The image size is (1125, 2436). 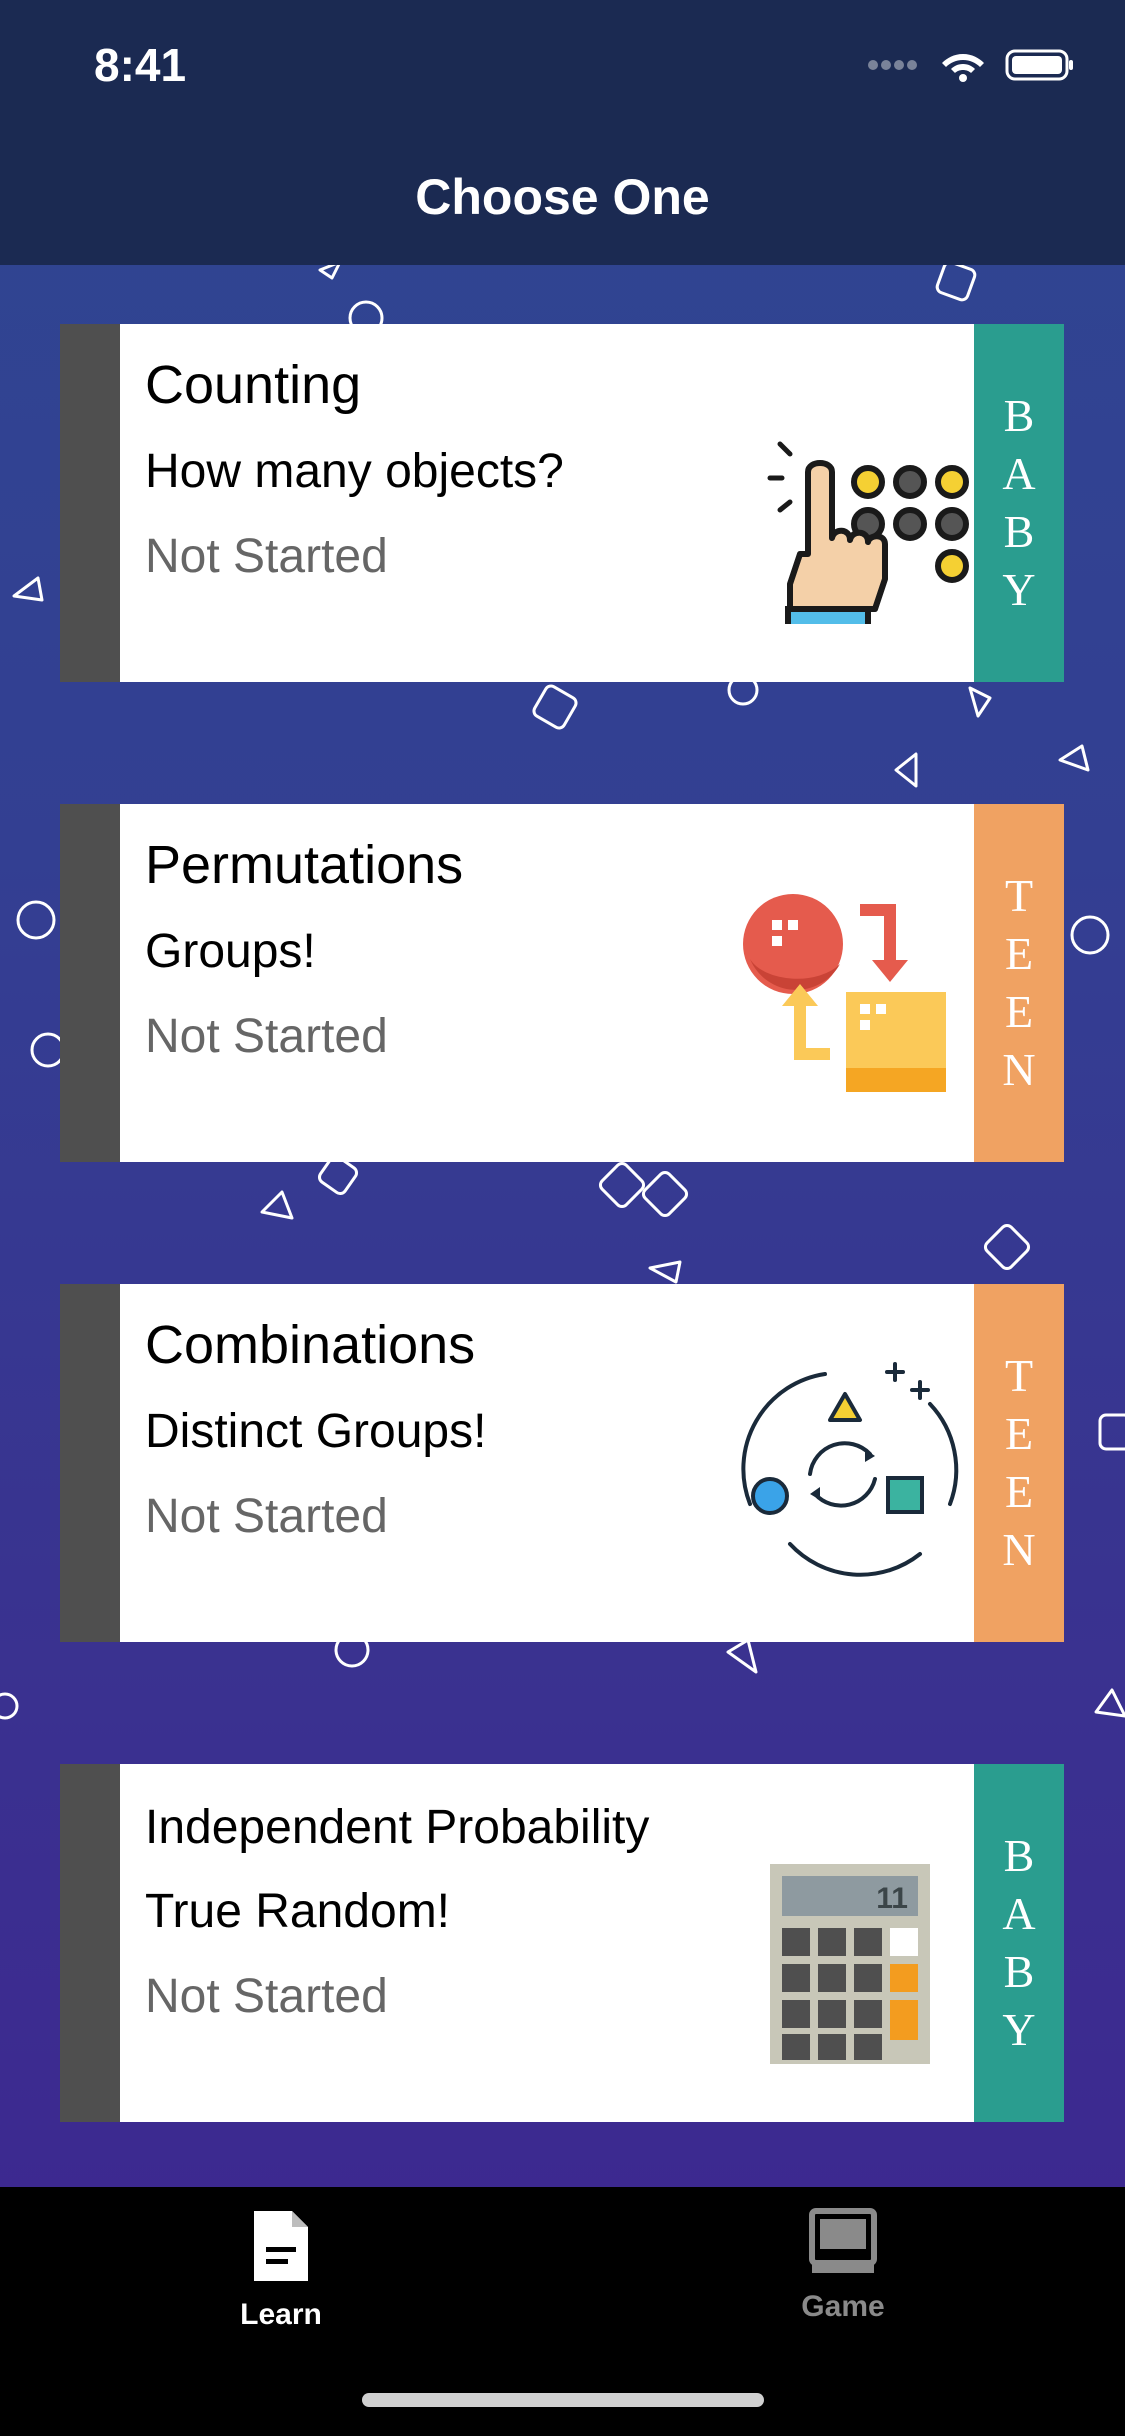 What do you see at coordinates (562, 197) in the screenshot?
I see `page-title: Choose One` at bounding box center [562, 197].